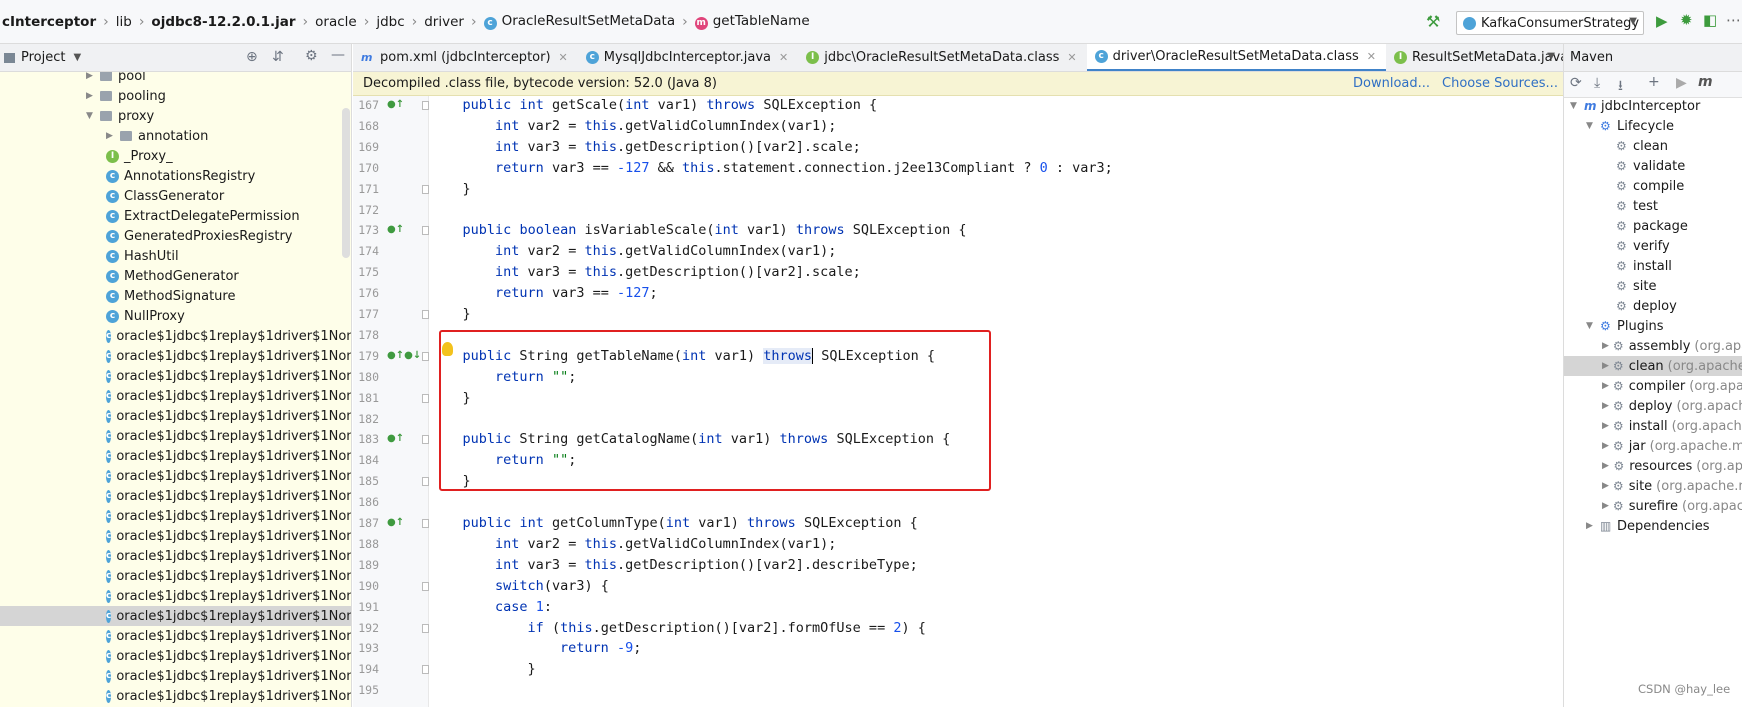 This screenshot has height=707, width=1742. What do you see at coordinates (579, 21) in the screenshot?
I see `breadcrumb-item: c OracleResultSetMetaData` at bounding box center [579, 21].